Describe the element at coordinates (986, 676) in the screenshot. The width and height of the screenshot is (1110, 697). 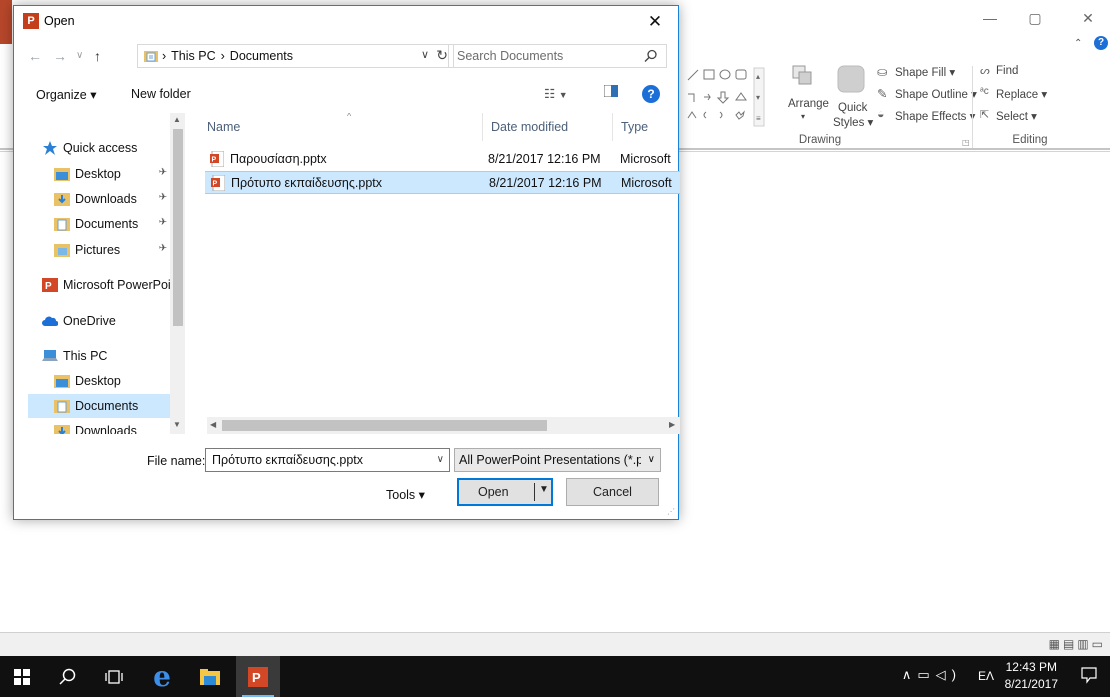
I see `input-language: ΕΛ` at that location.